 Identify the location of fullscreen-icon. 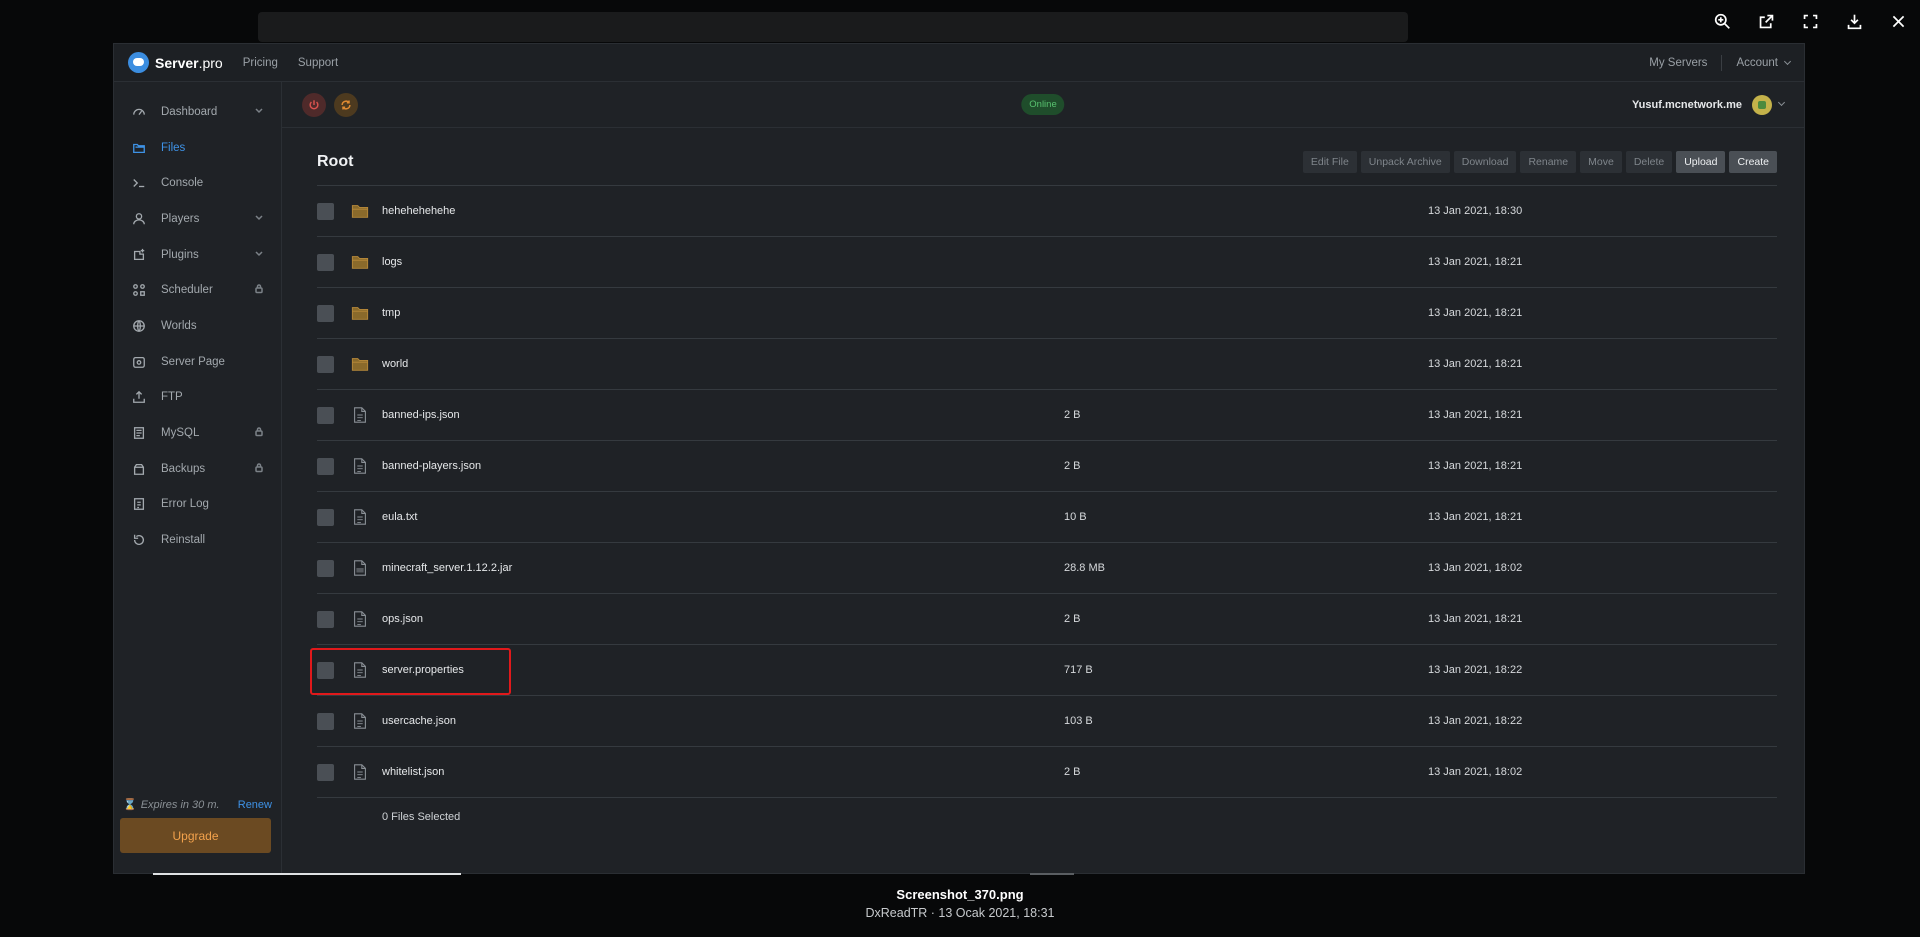
(1810, 21).